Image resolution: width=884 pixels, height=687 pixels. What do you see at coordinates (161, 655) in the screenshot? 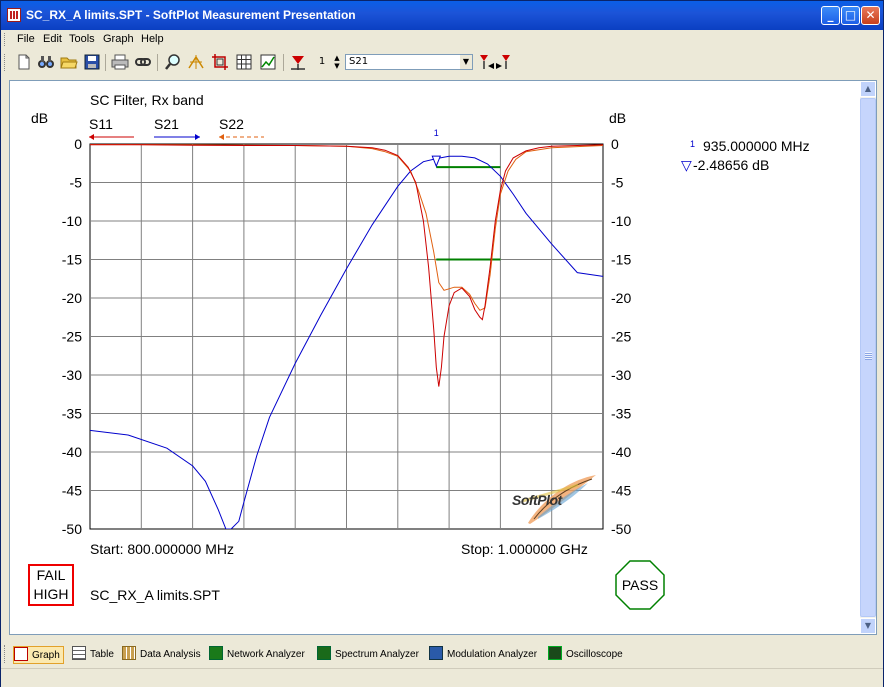
I see `tab-data-analysis: Data Analysis` at bounding box center [161, 655].